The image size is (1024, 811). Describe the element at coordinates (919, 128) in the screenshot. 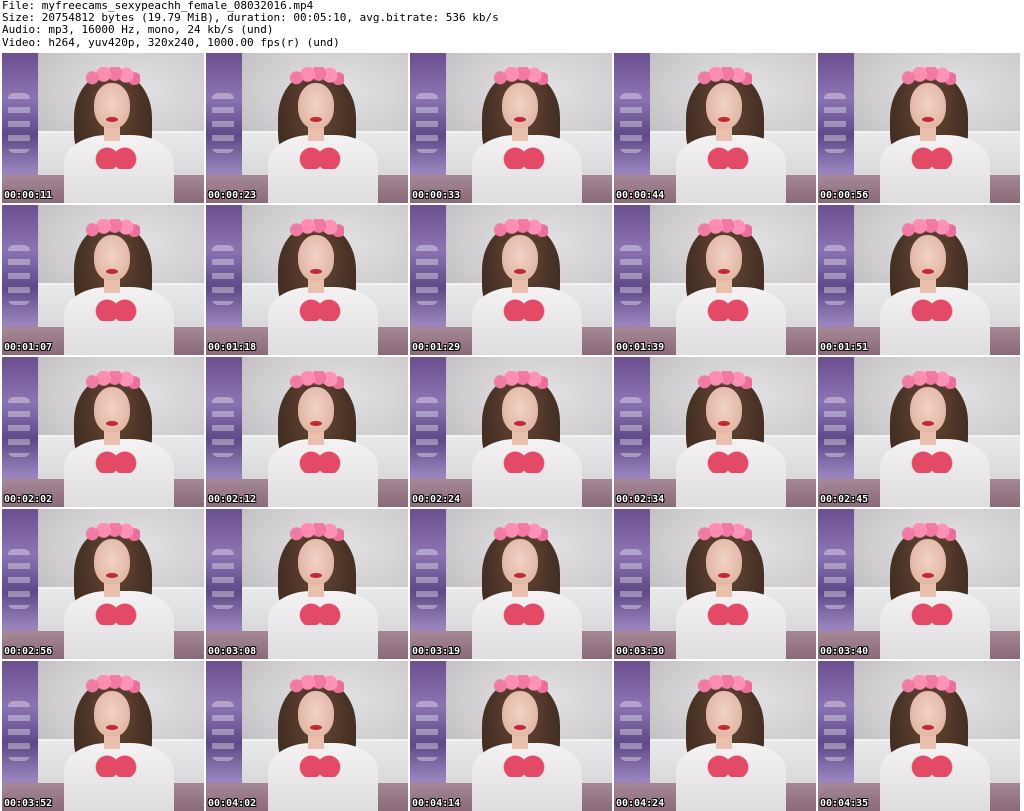

I see `video-thumbnail: 00:00:56` at that location.